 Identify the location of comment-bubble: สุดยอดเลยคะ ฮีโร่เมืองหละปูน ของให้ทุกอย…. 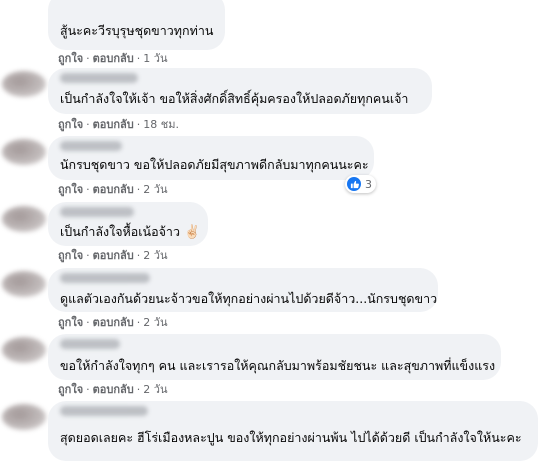
(293, 431).